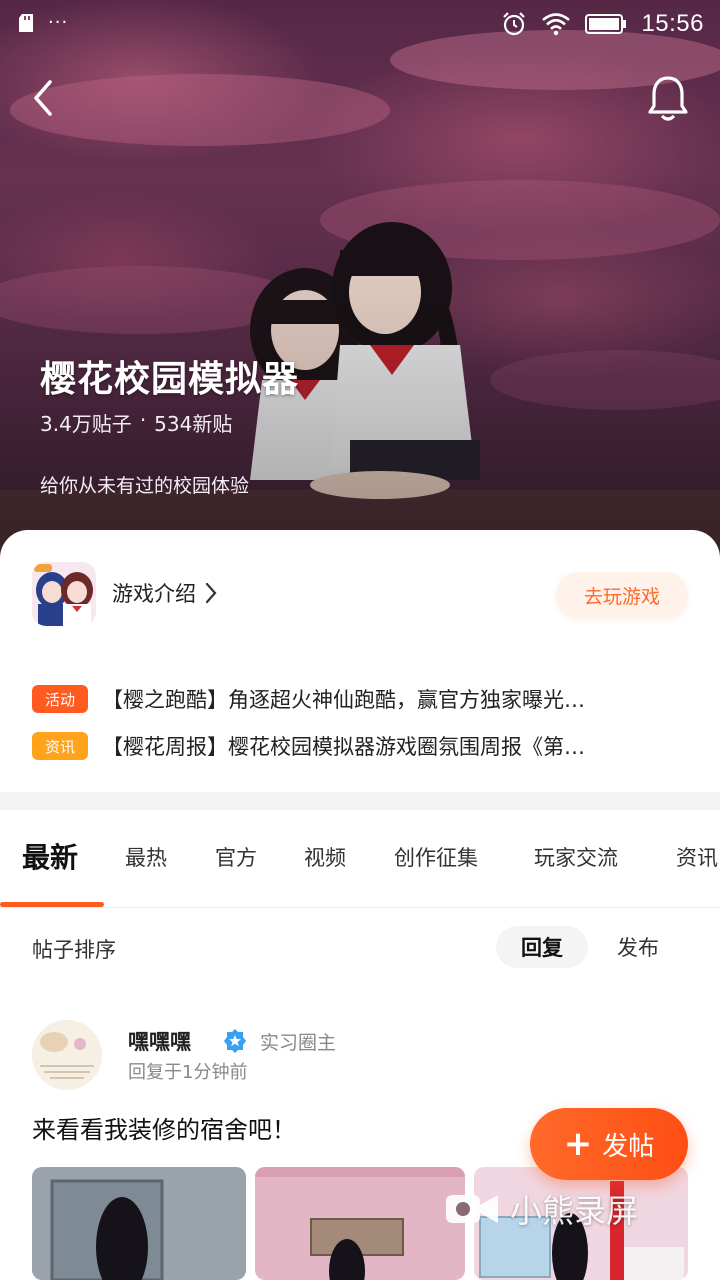 The height and width of the screenshot is (1280, 720). What do you see at coordinates (514, 24) in the screenshot?
I see `alarm-icon` at bounding box center [514, 24].